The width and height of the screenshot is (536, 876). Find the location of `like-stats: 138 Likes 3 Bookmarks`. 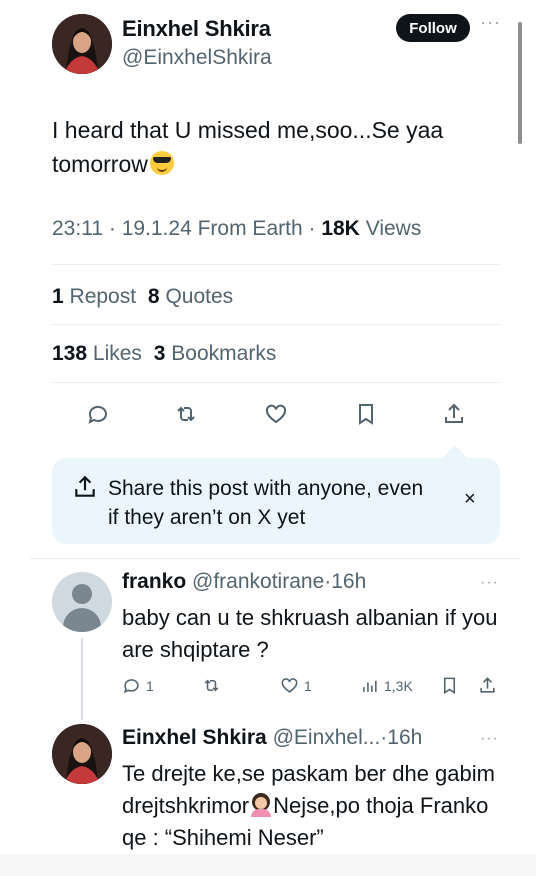

like-stats: 138 Likes 3 Bookmarks is located at coordinates (164, 354).